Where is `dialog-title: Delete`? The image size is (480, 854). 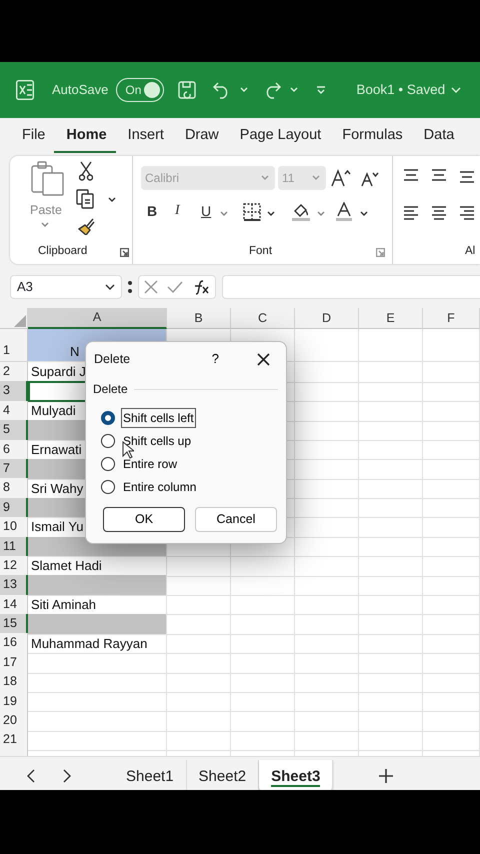
dialog-title: Delete is located at coordinates (113, 359).